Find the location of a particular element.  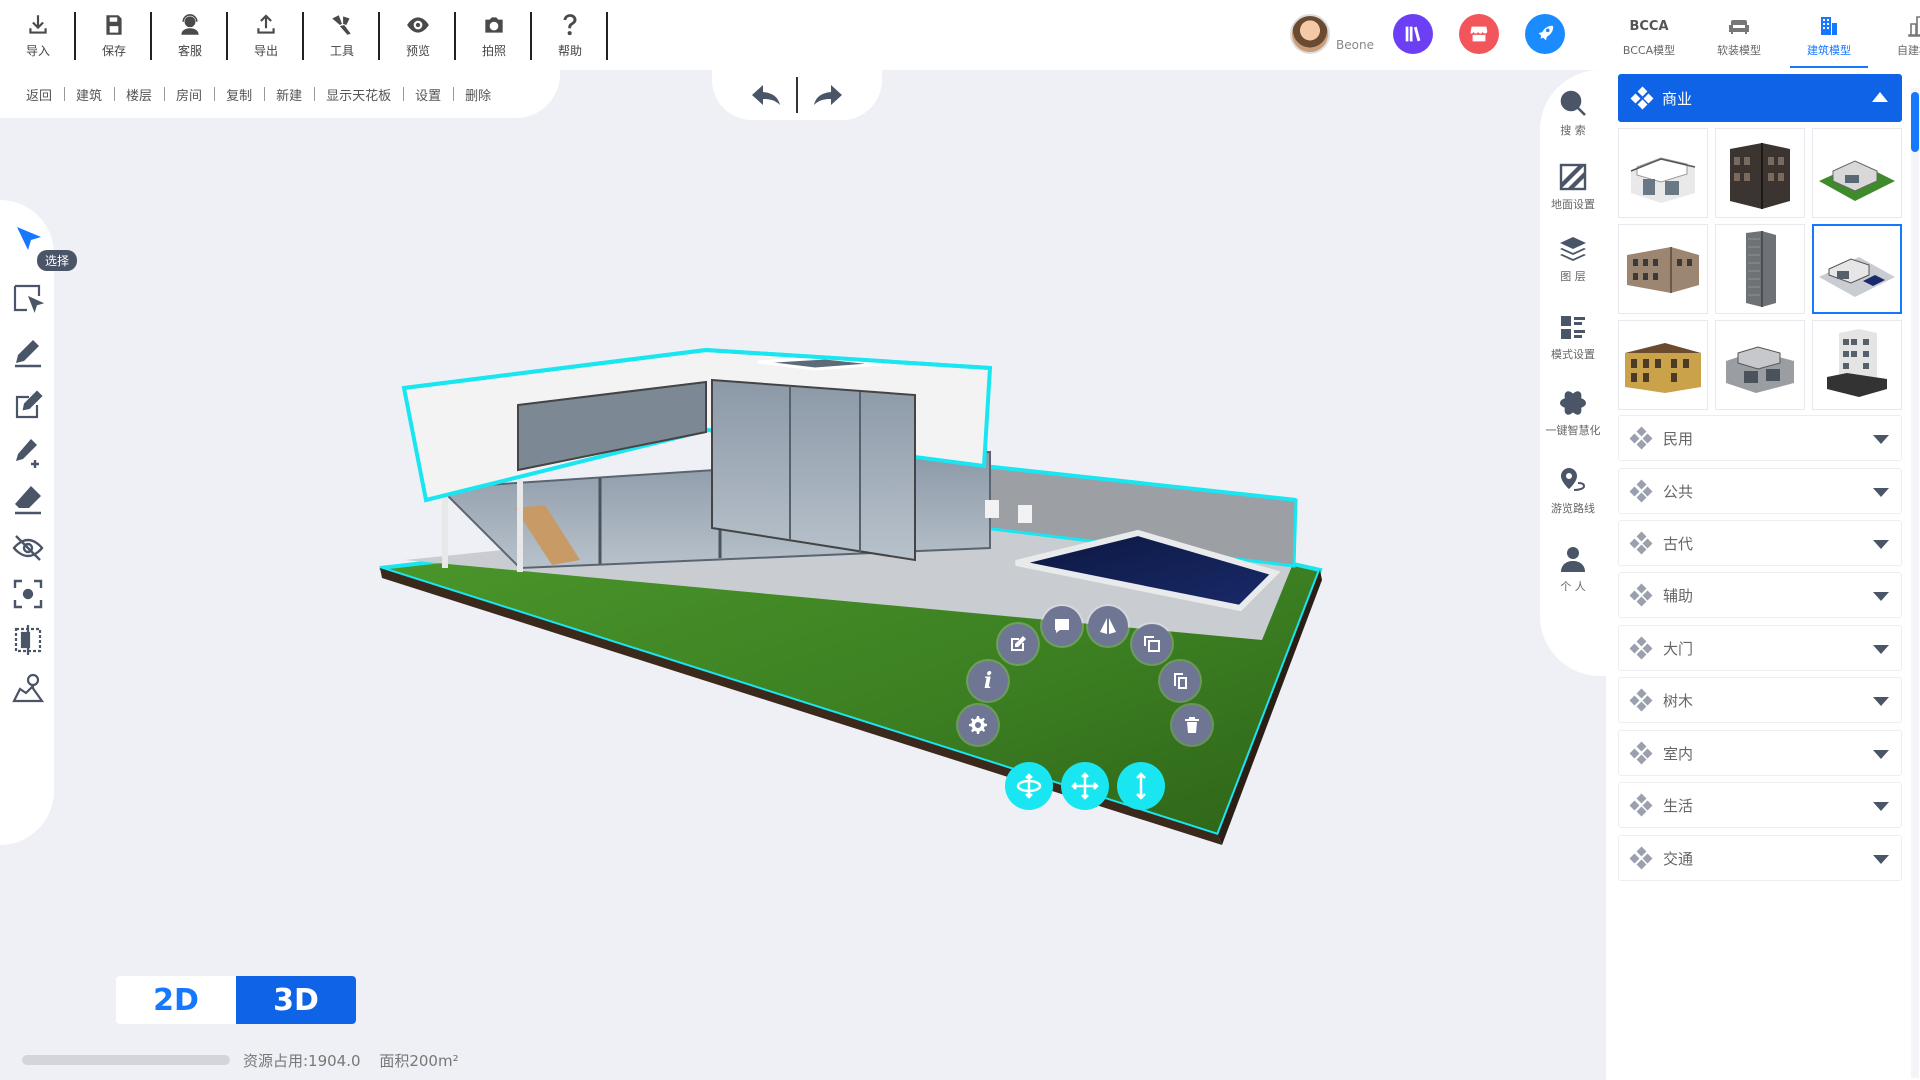

smart-button: 一键智慧化 is located at coordinates (1573, 413).